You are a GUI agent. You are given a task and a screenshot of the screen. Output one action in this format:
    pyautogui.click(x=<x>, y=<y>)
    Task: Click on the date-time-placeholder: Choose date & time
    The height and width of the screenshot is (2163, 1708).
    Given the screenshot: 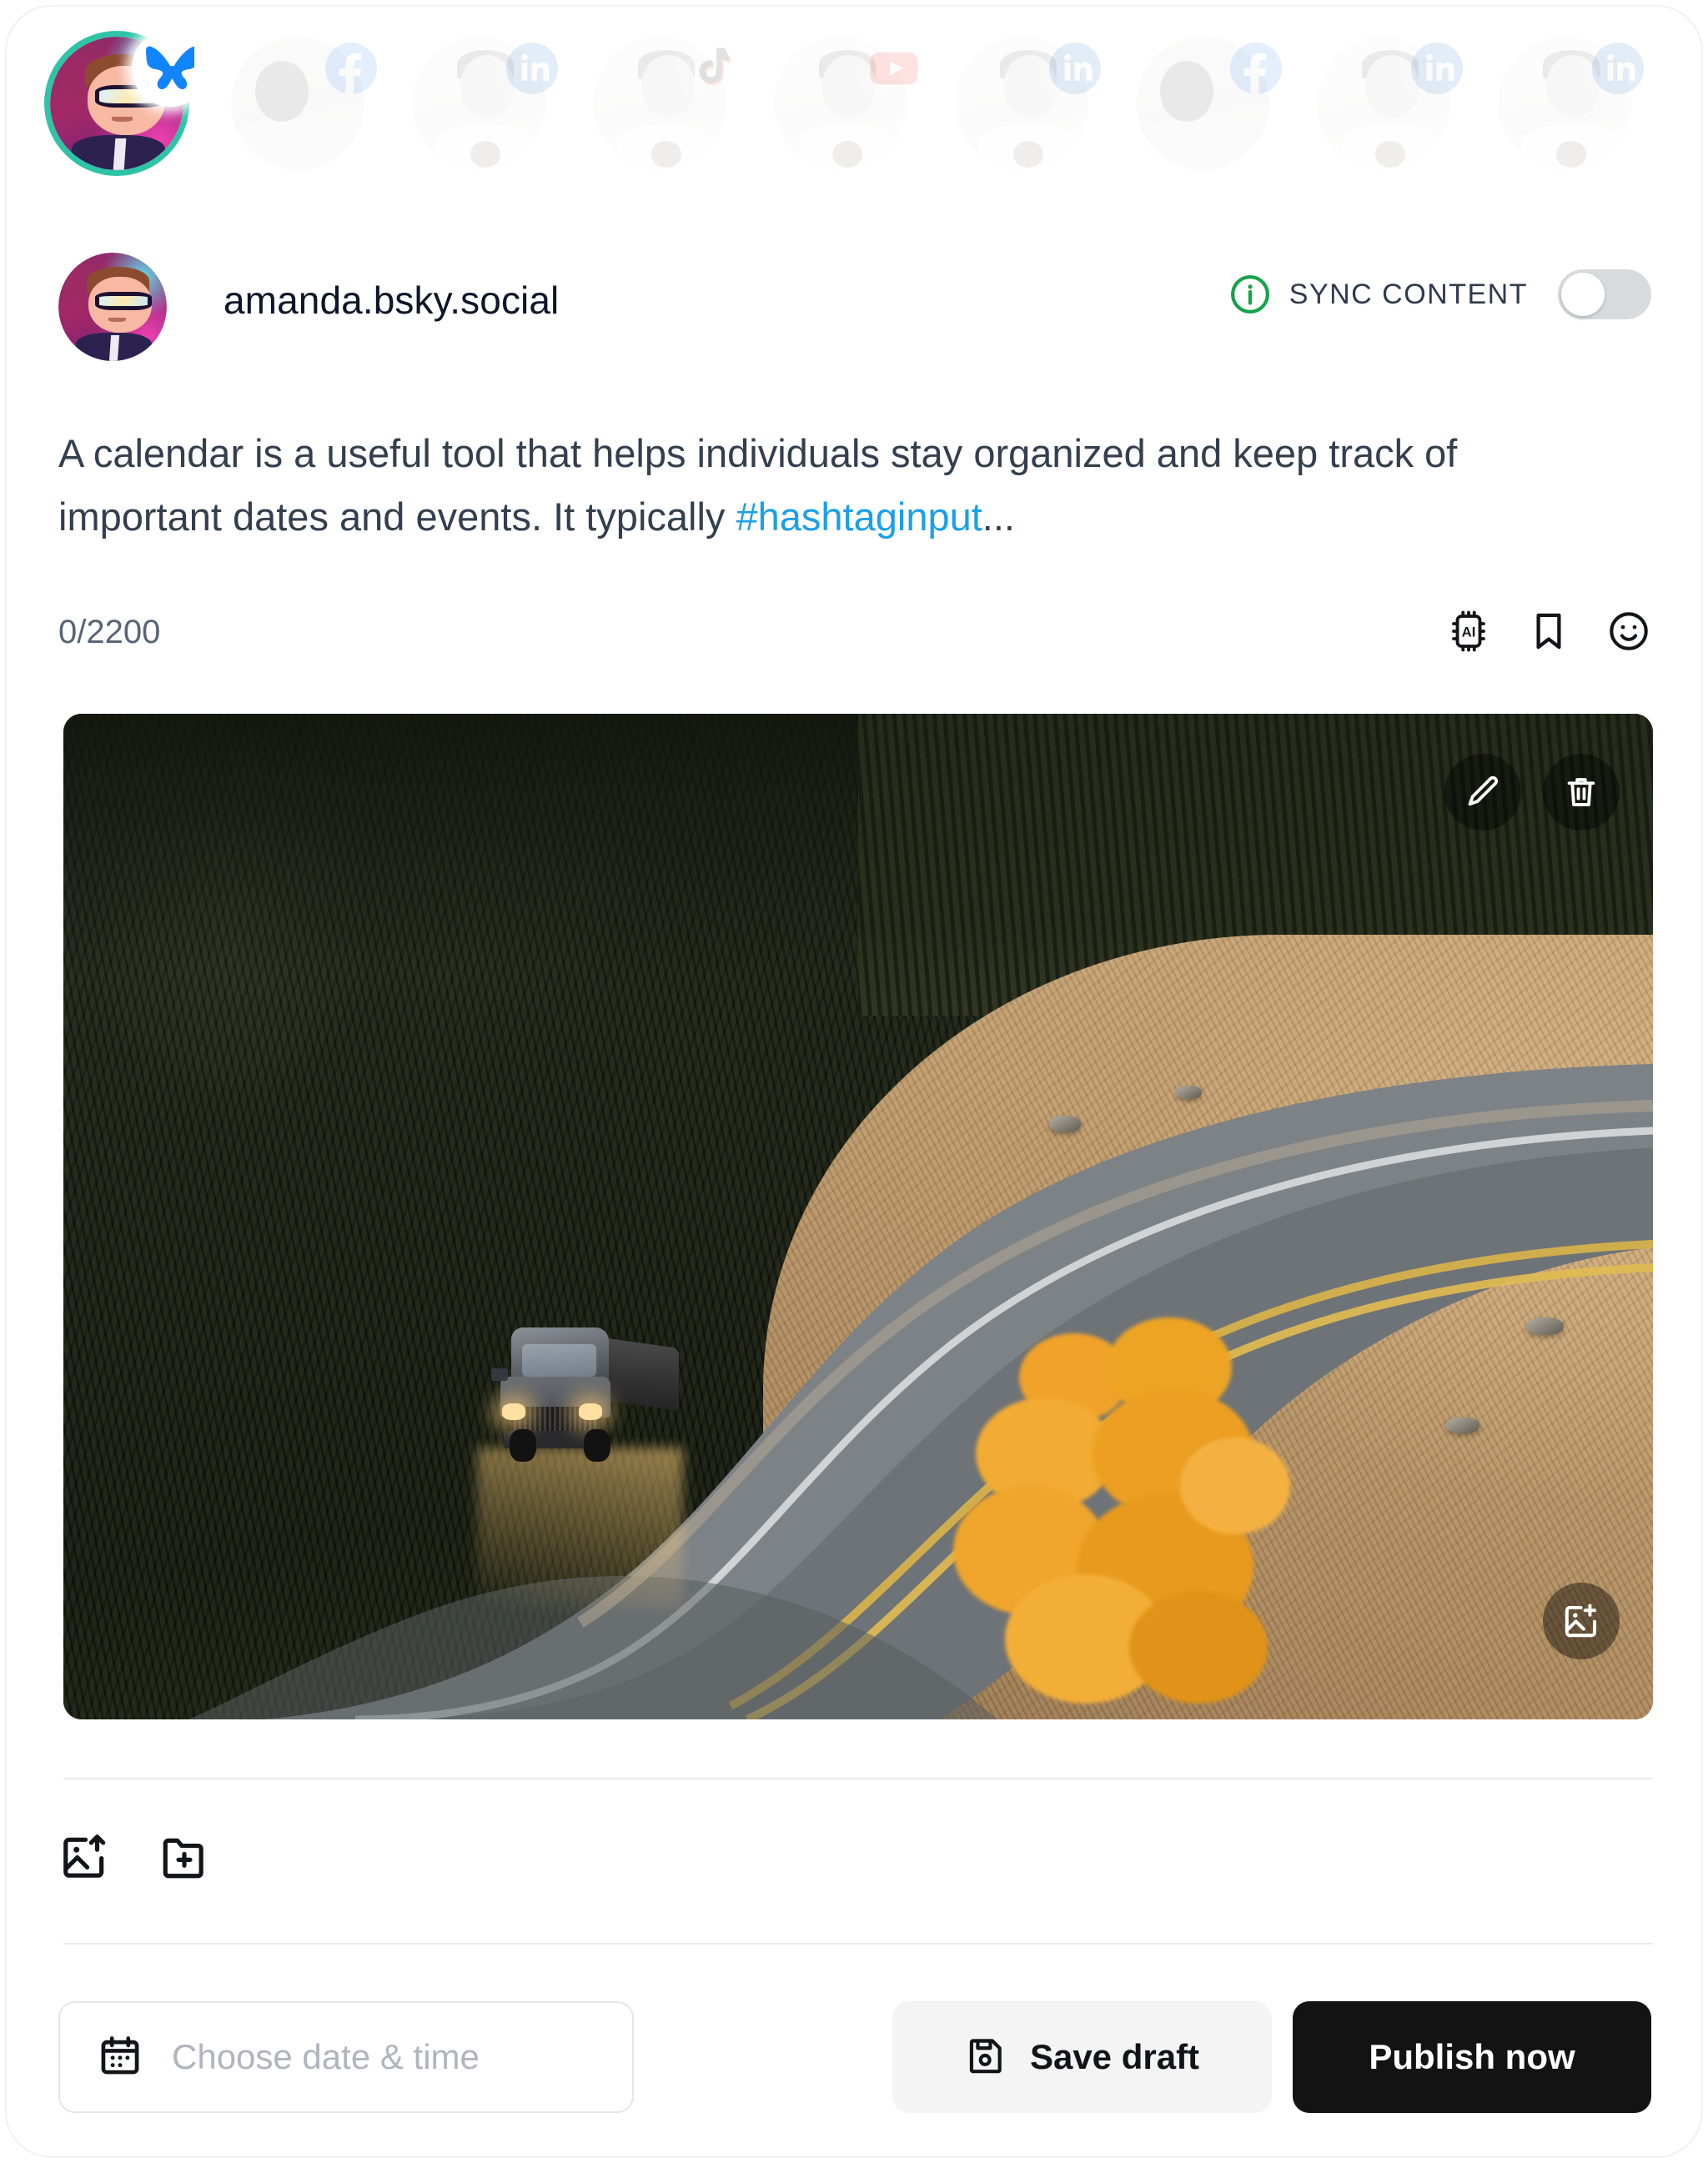 What is the action you would take?
    pyautogui.click(x=326, y=2056)
    